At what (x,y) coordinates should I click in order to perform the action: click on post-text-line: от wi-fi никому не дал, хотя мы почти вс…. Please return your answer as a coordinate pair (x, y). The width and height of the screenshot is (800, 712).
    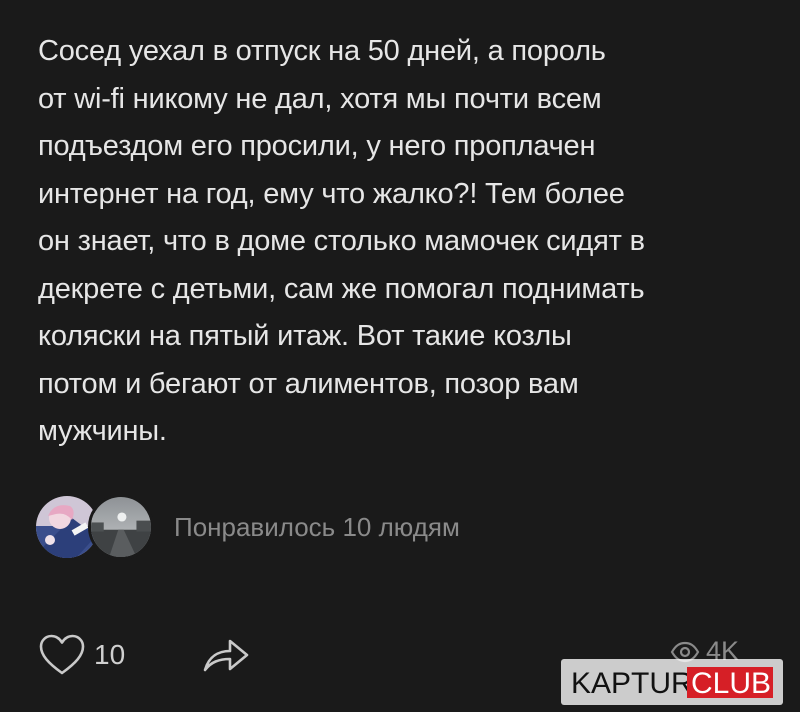
    Looking at the image, I should click on (320, 98).